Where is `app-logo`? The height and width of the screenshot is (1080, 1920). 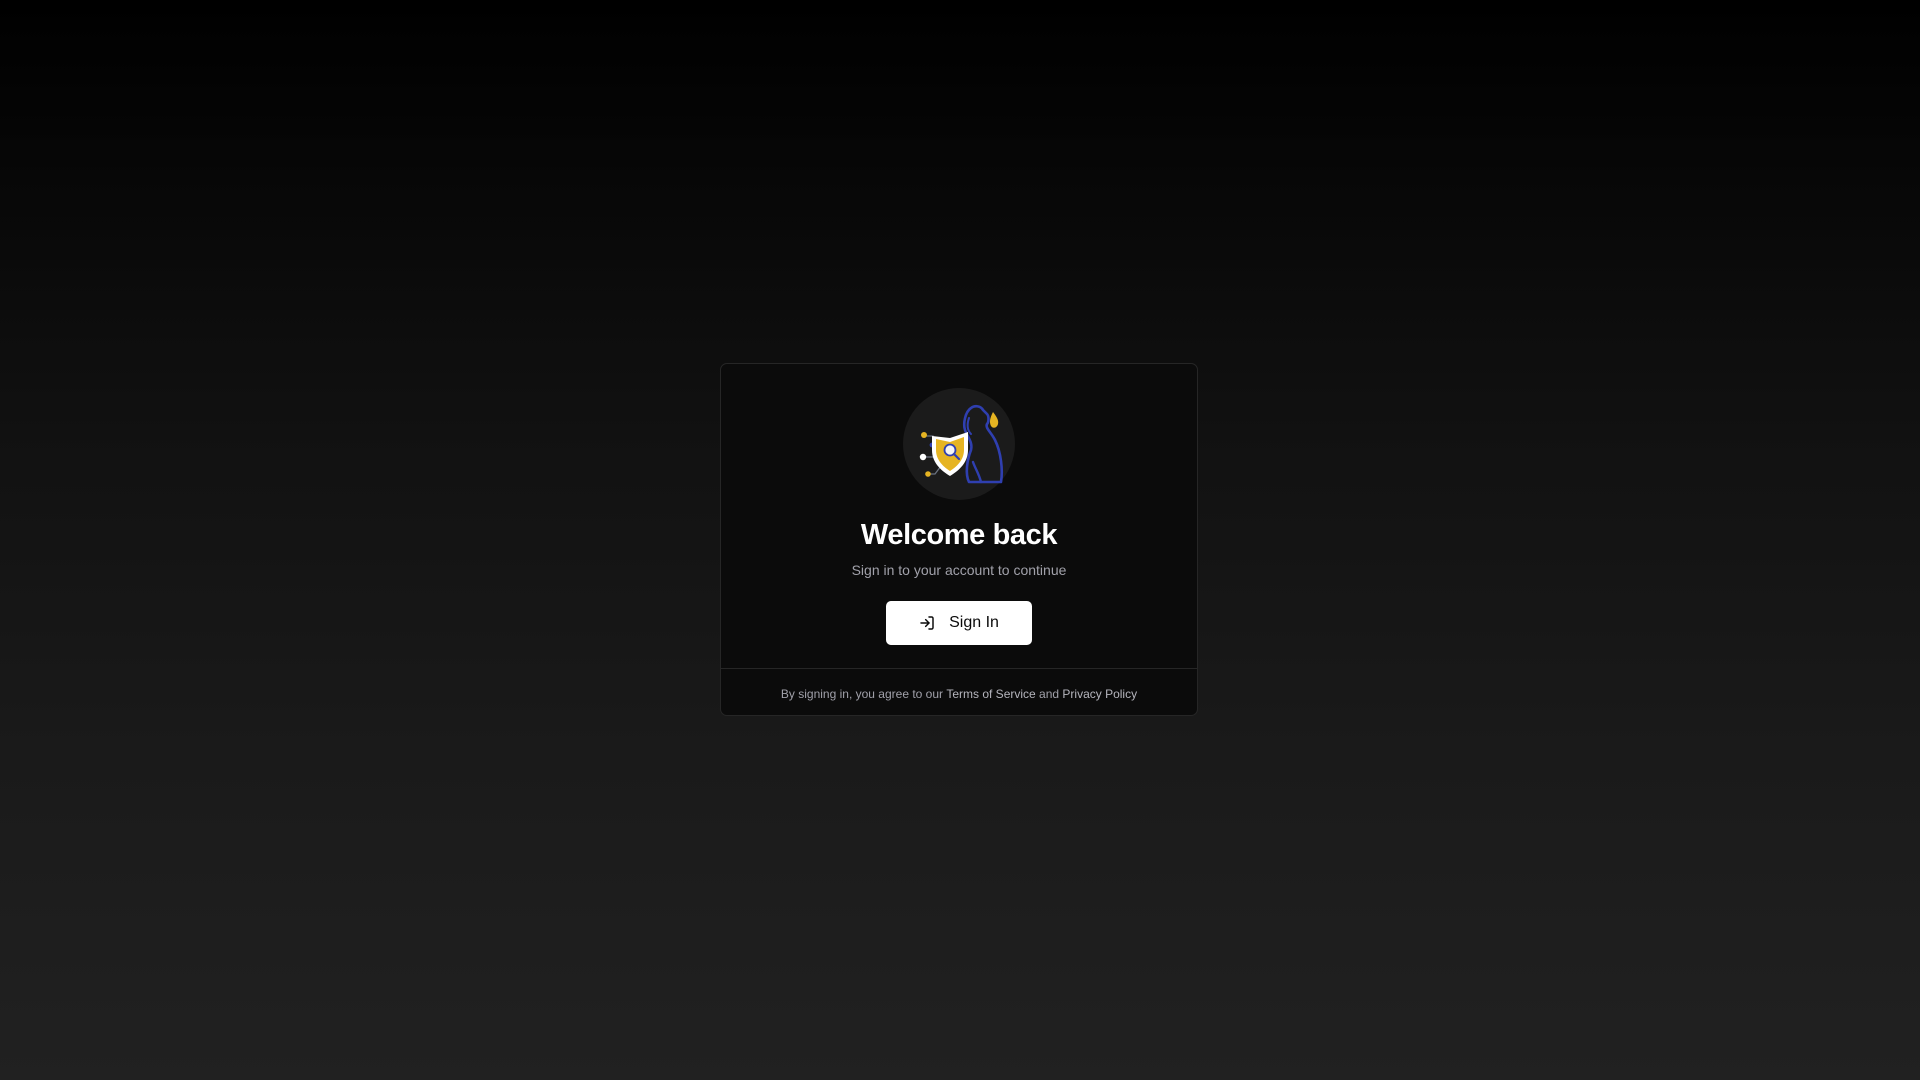 app-logo is located at coordinates (959, 444).